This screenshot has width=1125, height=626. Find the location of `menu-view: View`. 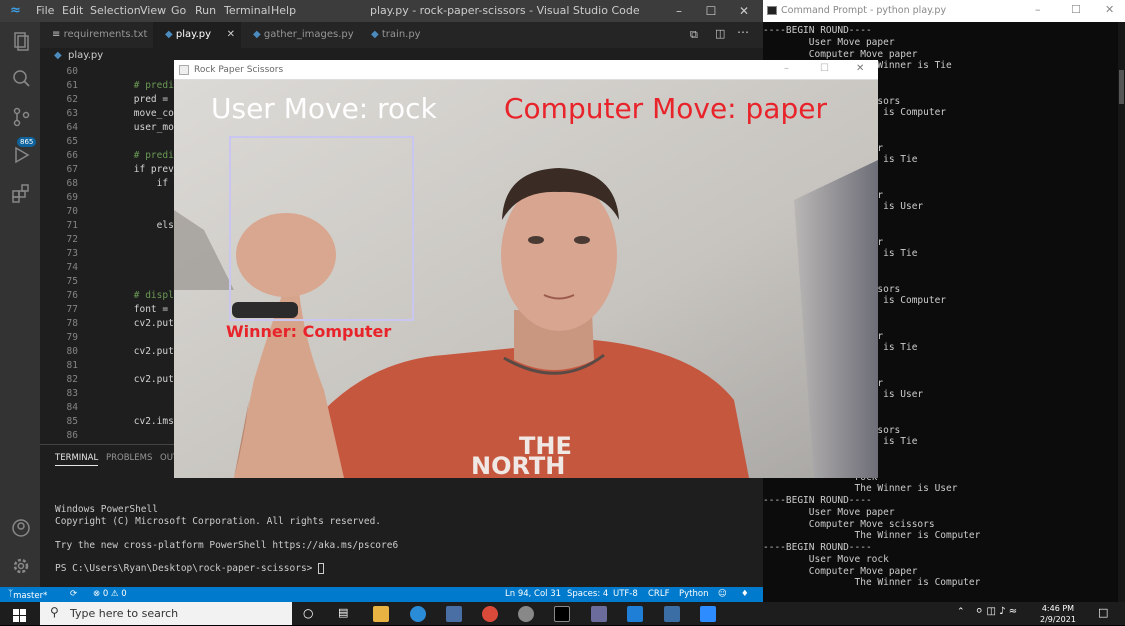

menu-view: View is located at coordinates (153, 10).